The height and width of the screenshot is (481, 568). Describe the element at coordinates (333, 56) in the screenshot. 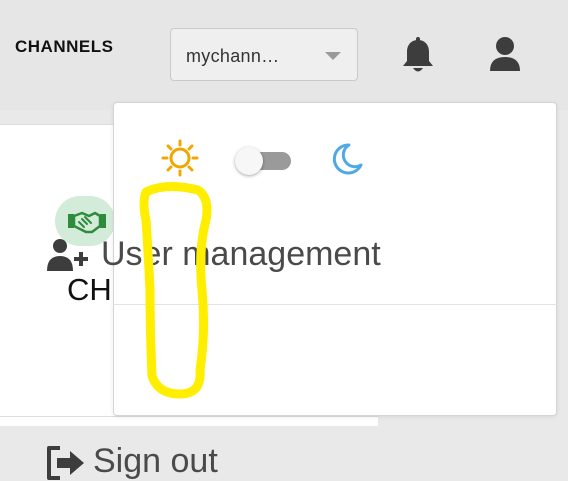

I see `caret-down-icon` at that location.